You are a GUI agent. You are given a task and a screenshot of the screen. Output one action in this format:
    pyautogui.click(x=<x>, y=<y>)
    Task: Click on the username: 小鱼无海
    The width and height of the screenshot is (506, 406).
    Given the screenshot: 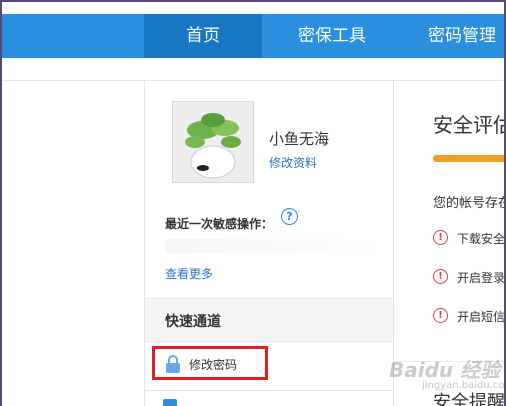 What is the action you would take?
    pyautogui.click(x=299, y=139)
    